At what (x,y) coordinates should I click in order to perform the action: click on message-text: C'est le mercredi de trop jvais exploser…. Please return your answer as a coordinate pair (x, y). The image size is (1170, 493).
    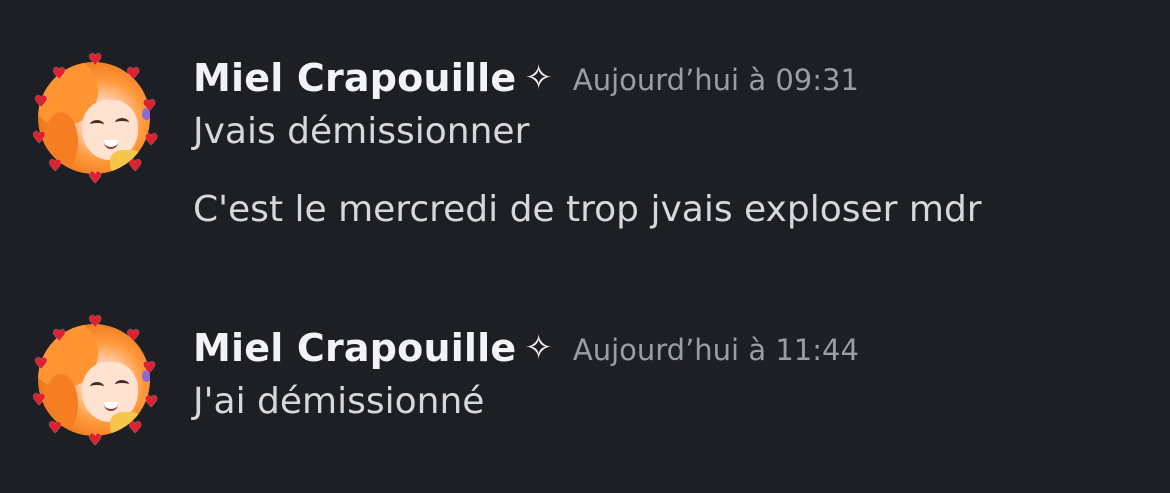
    Looking at the image, I should click on (587, 210).